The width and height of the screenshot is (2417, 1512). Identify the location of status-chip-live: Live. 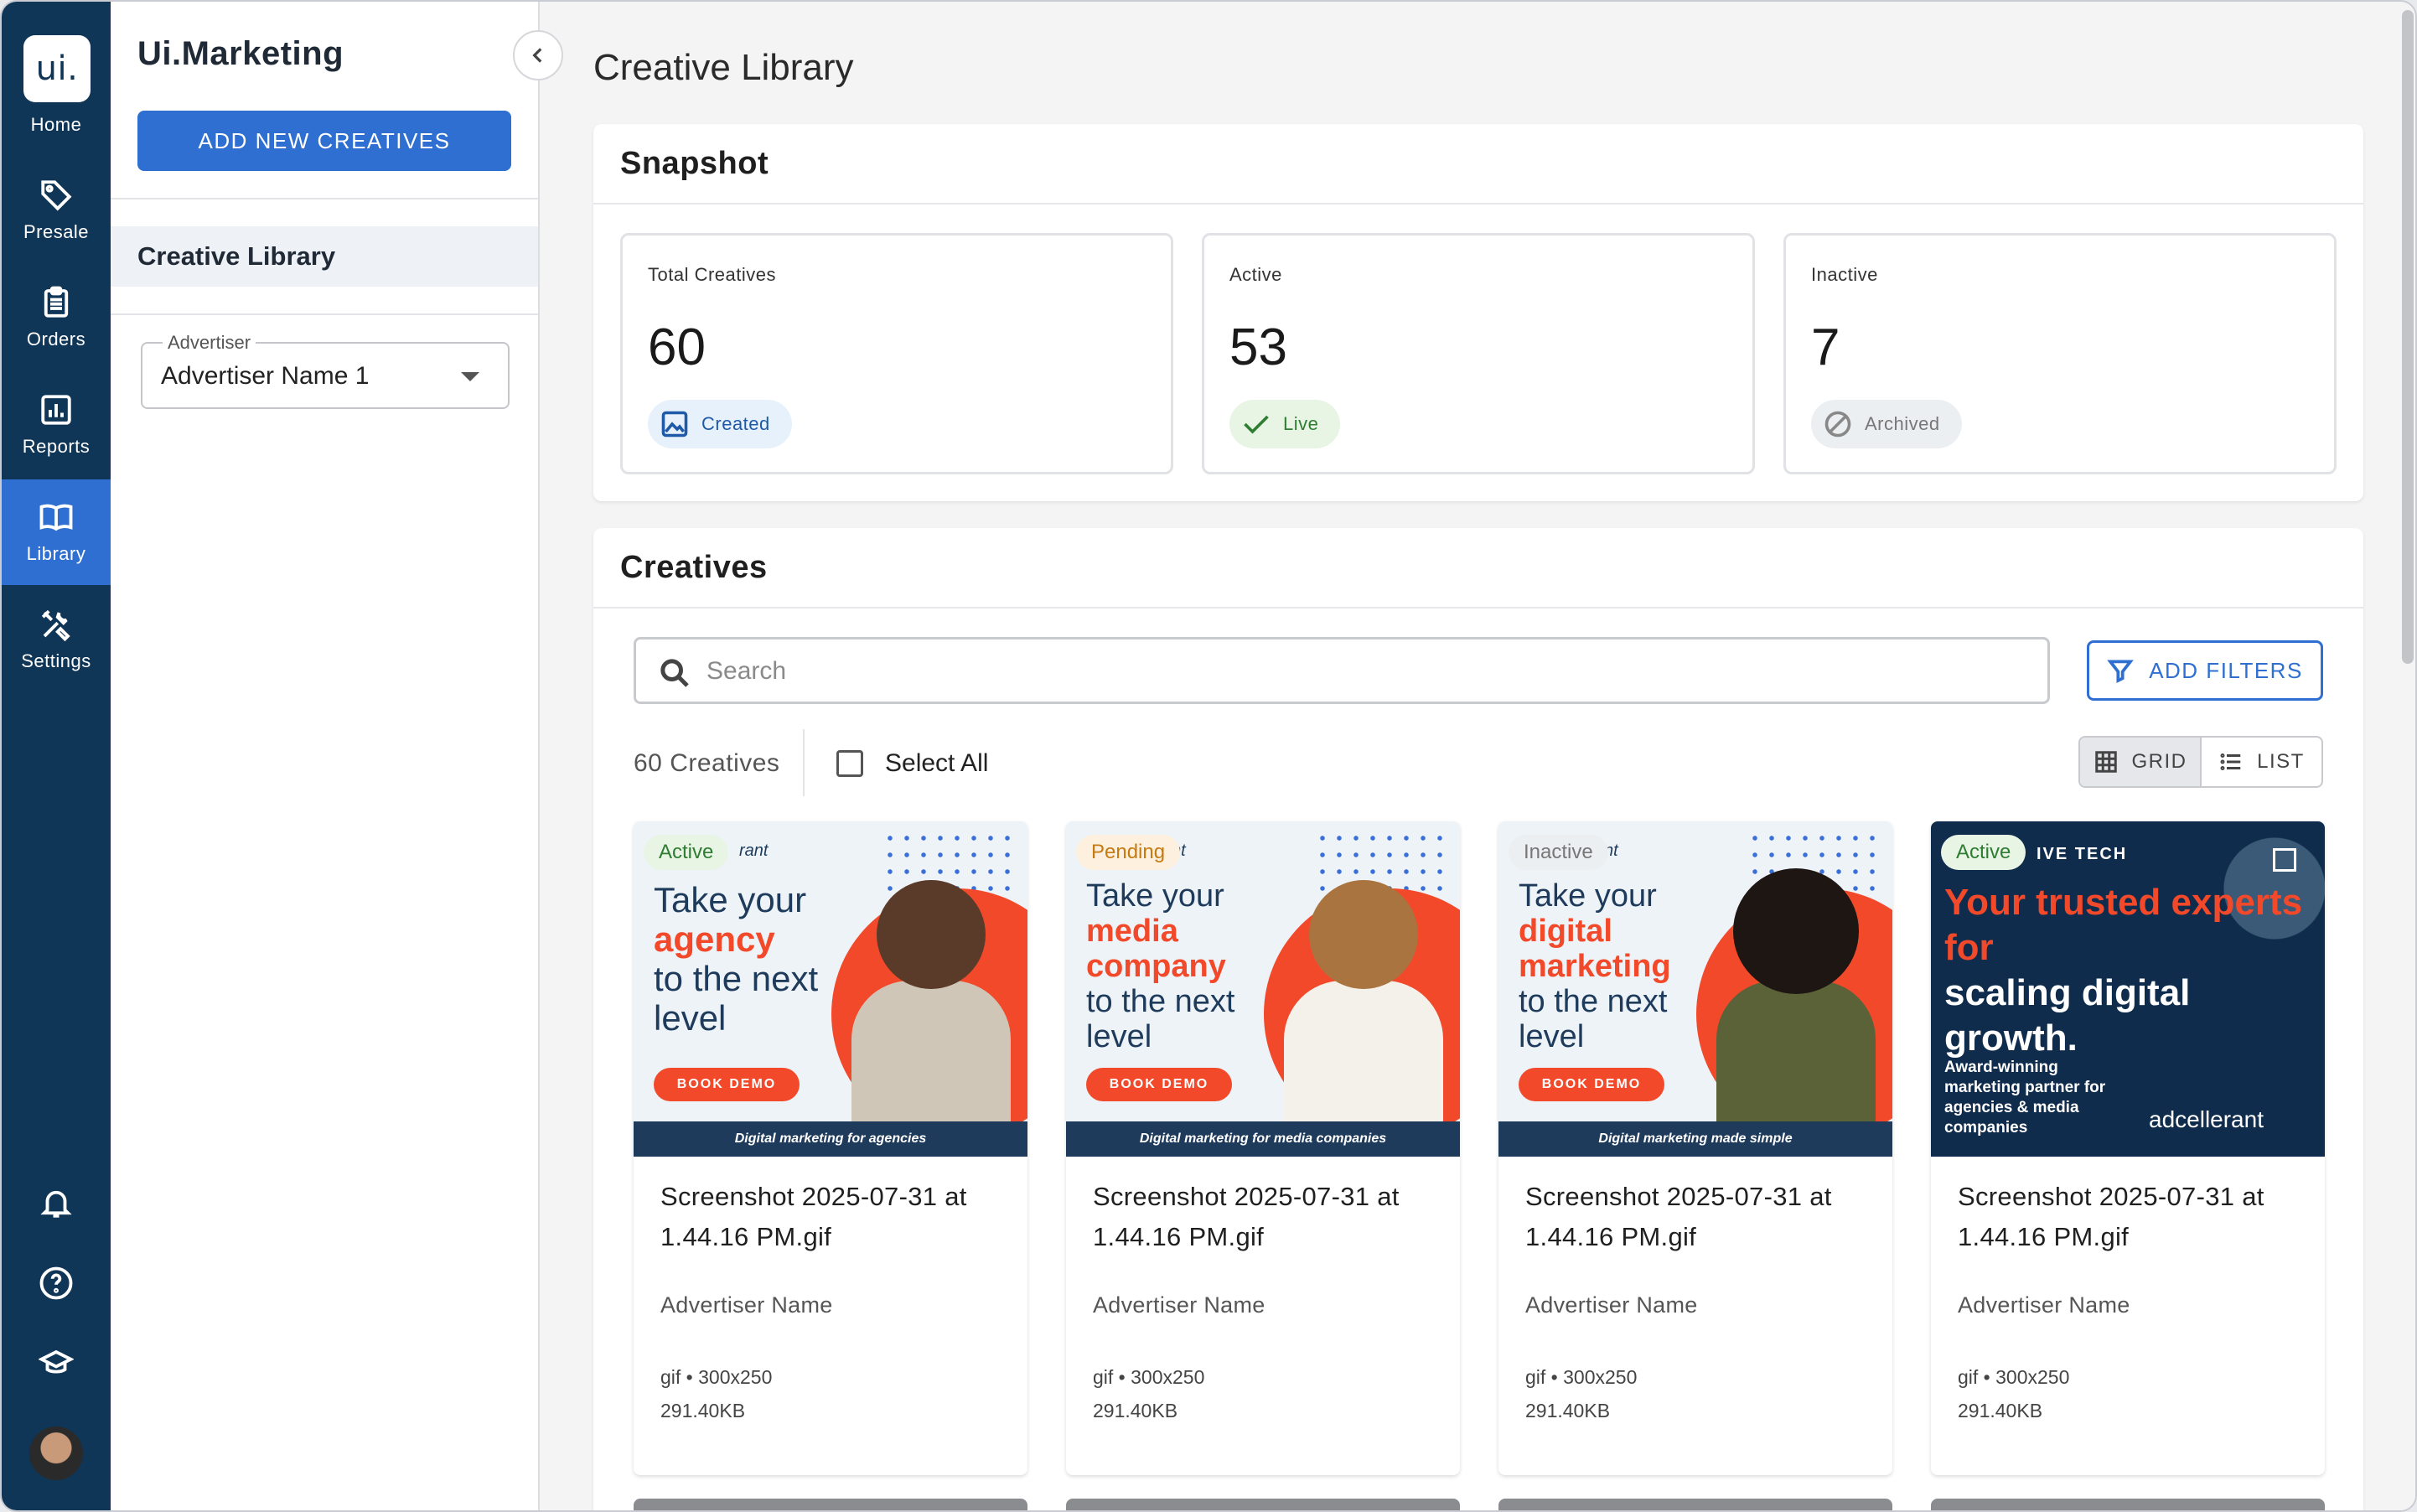
(1285, 424).